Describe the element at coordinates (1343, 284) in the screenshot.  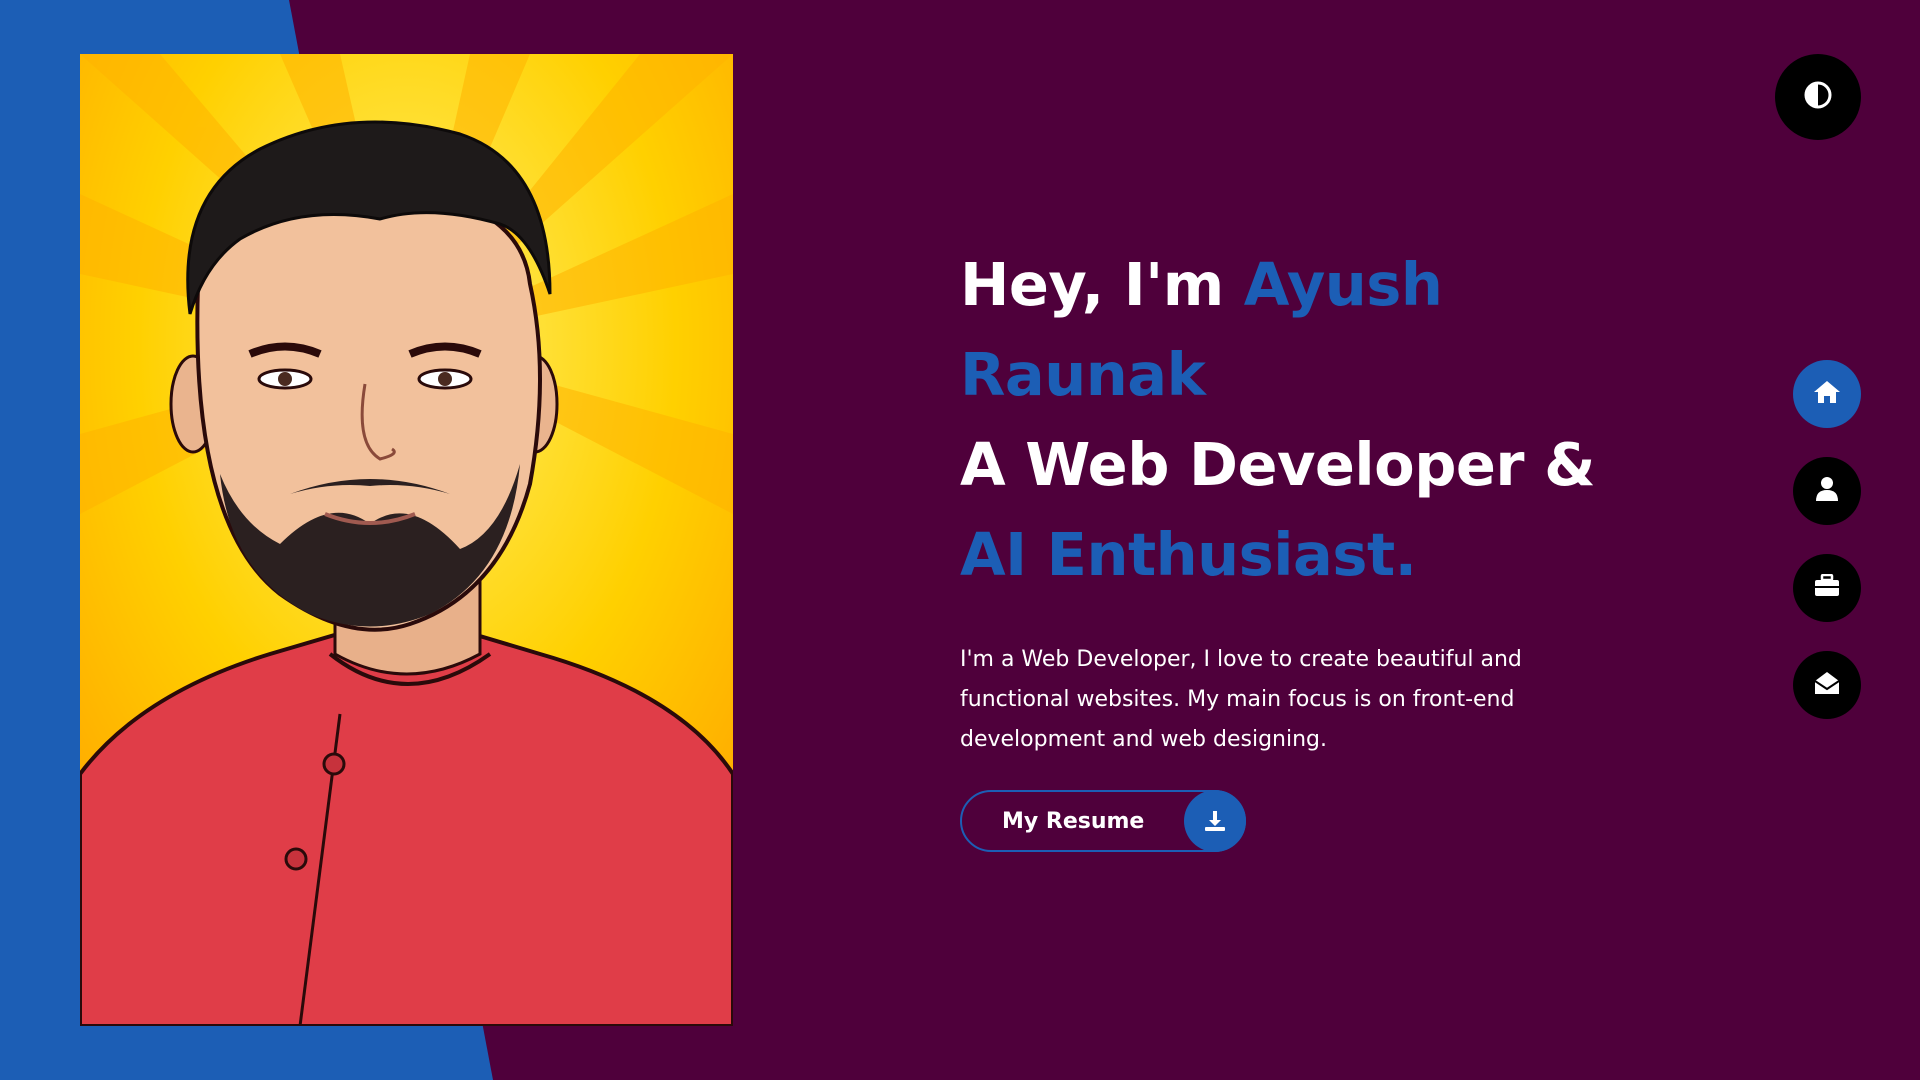
I see `name-first: Ayush` at that location.